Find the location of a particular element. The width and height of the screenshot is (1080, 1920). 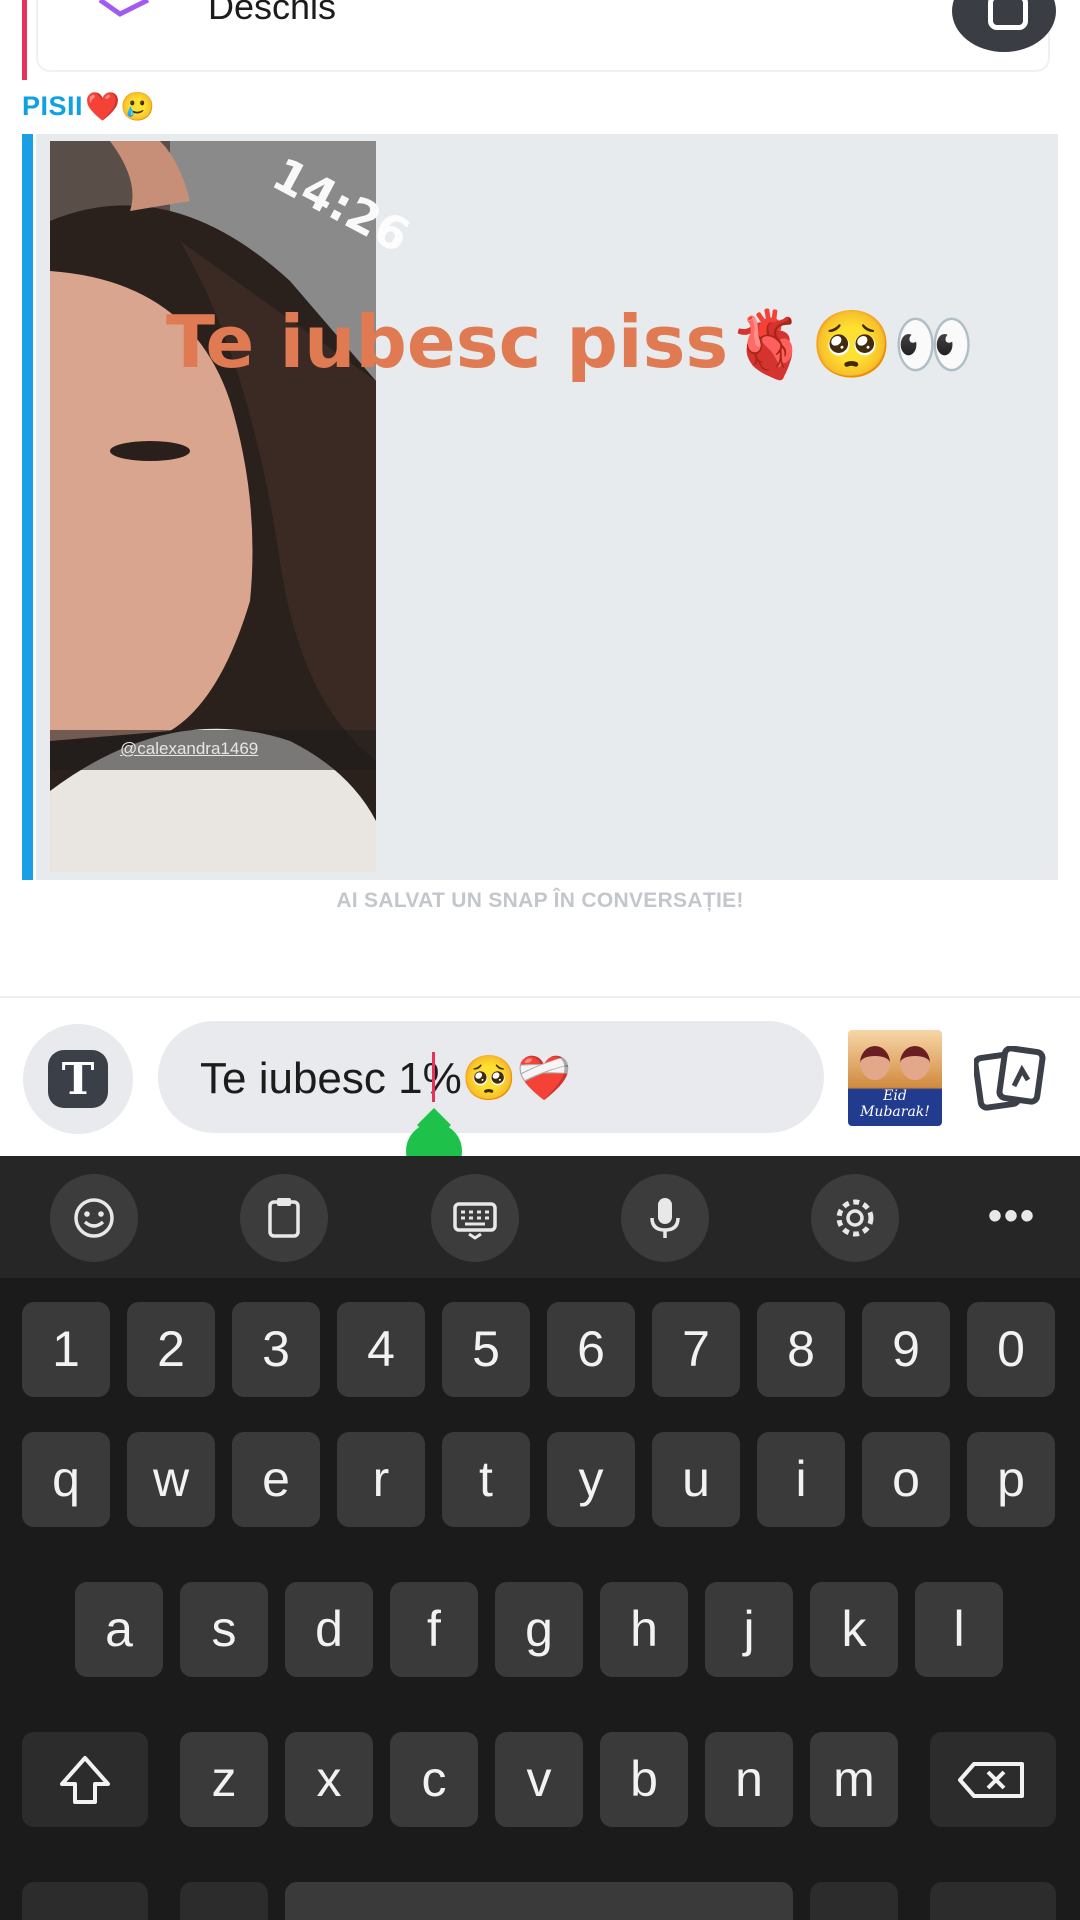

key-f: f is located at coordinates (434, 1629).